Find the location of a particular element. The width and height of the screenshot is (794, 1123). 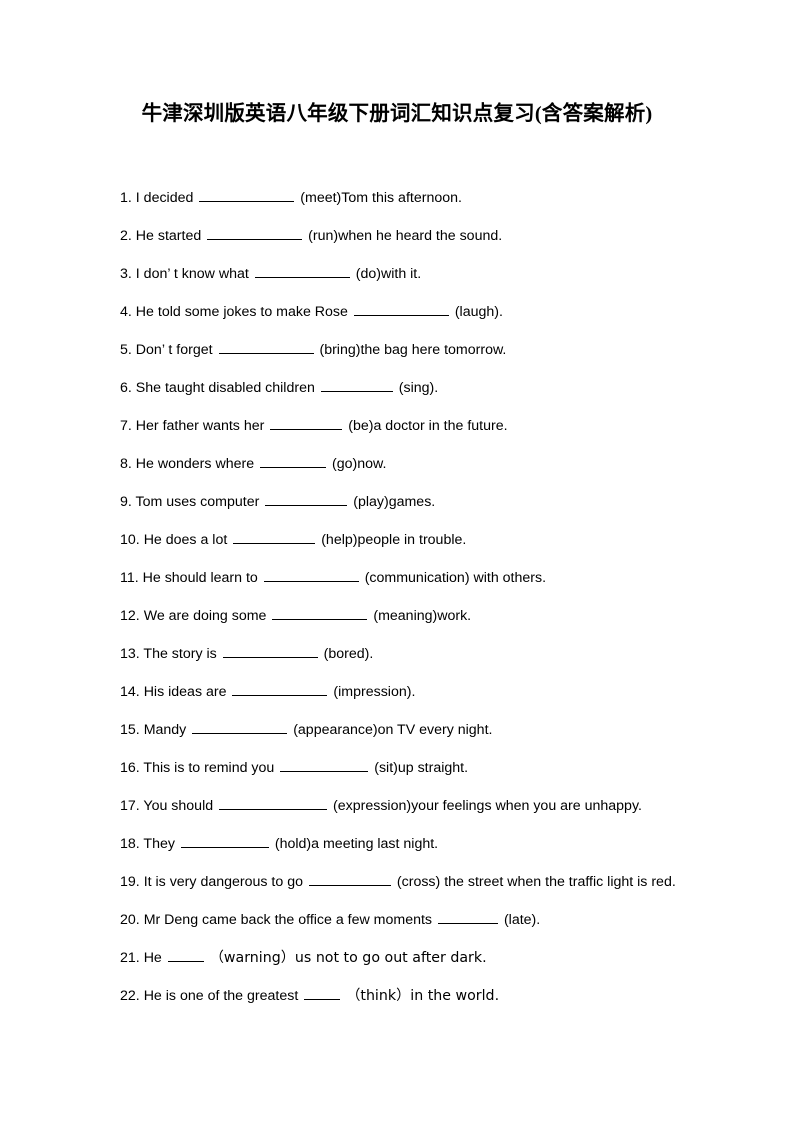

question-text-after-blank: (run)when he heard the sound. is located at coordinates (405, 236).